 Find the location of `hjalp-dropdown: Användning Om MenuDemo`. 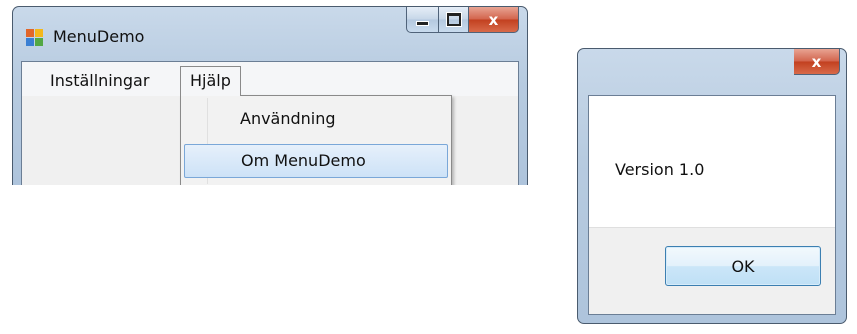

hjalp-dropdown: Användning Om MenuDemo is located at coordinates (316, 140).